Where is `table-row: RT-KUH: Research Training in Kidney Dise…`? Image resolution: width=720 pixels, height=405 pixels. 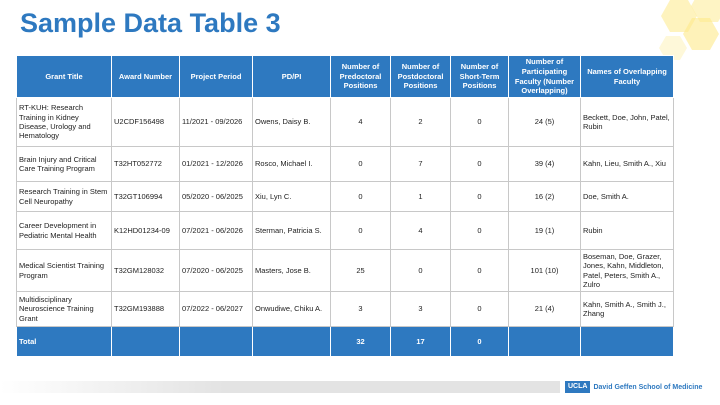
table-row: RT-KUH: Research Training in Kidney Dise… is located at coordinates (345, 122).